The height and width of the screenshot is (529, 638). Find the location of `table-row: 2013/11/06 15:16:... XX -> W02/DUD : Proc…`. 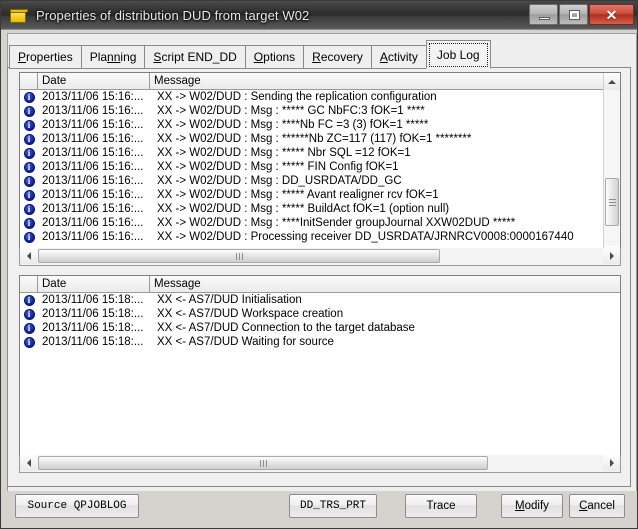

table-row: 2013/11/06 15:16:... XX -> W02/DUD : Proc… is located at coordinates (320, 237).